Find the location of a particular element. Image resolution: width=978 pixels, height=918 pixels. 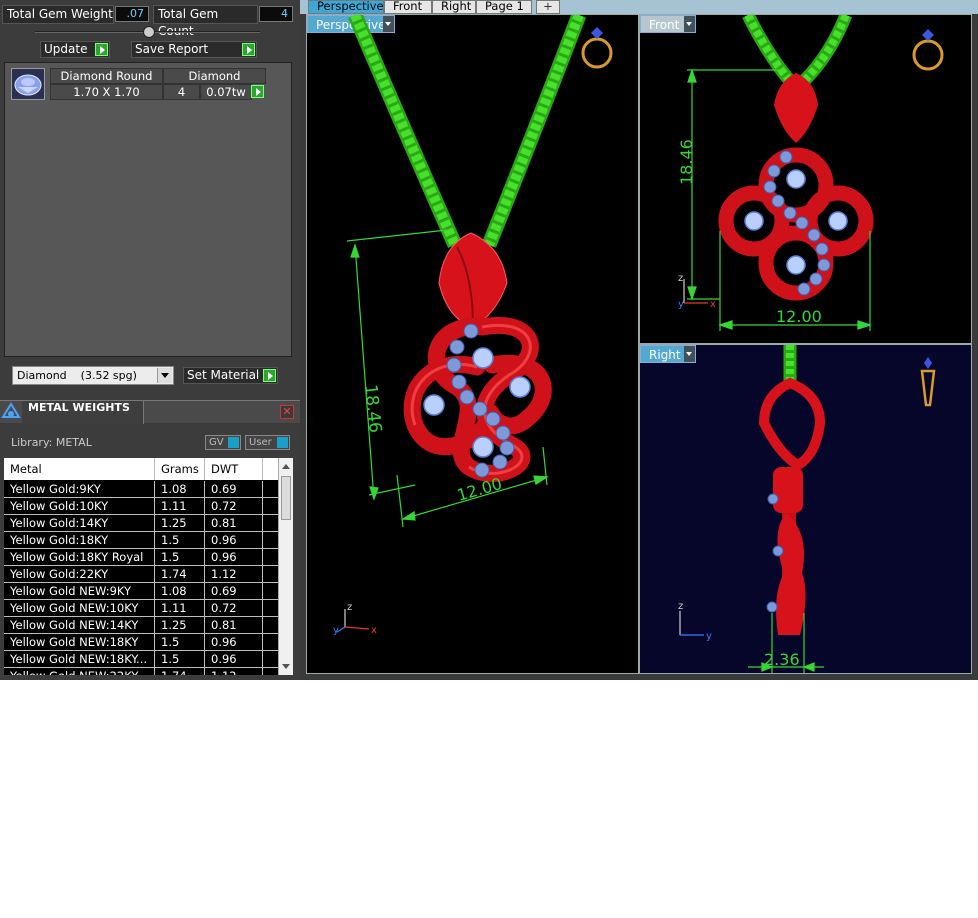

set-material-button: Set Material is located at coordinates (230, 375).